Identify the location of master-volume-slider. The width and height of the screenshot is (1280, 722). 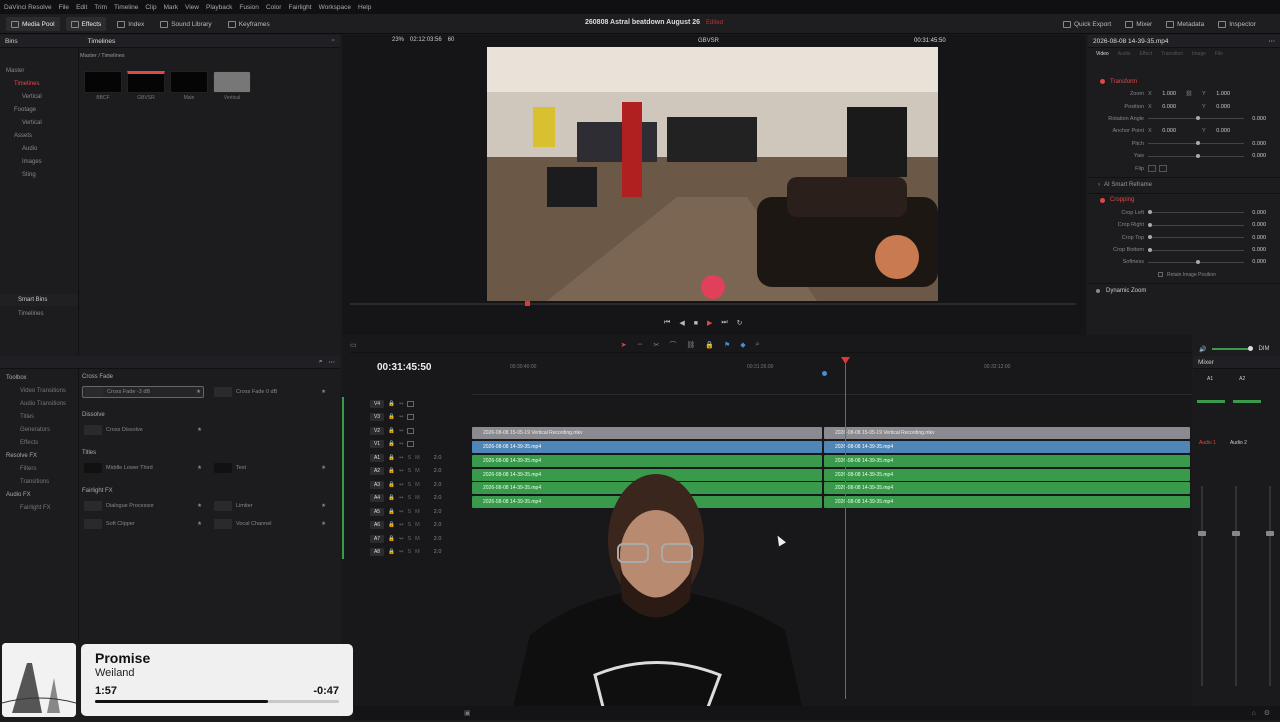
(1233, 348).